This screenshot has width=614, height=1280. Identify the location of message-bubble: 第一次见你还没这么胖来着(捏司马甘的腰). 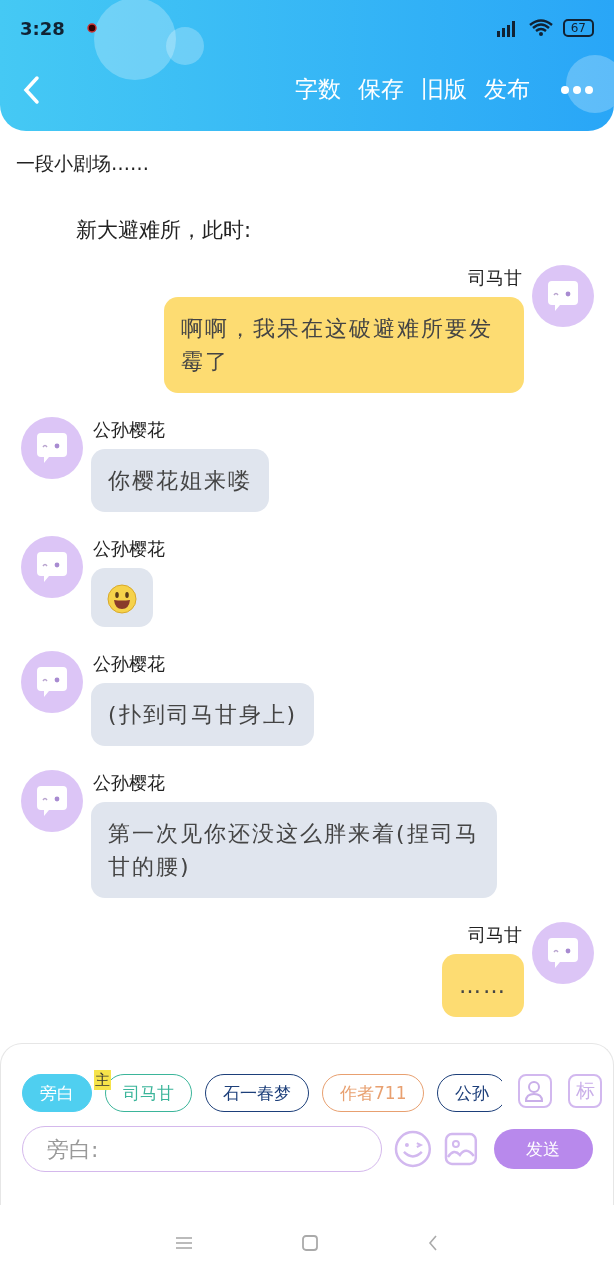
(294, 850).